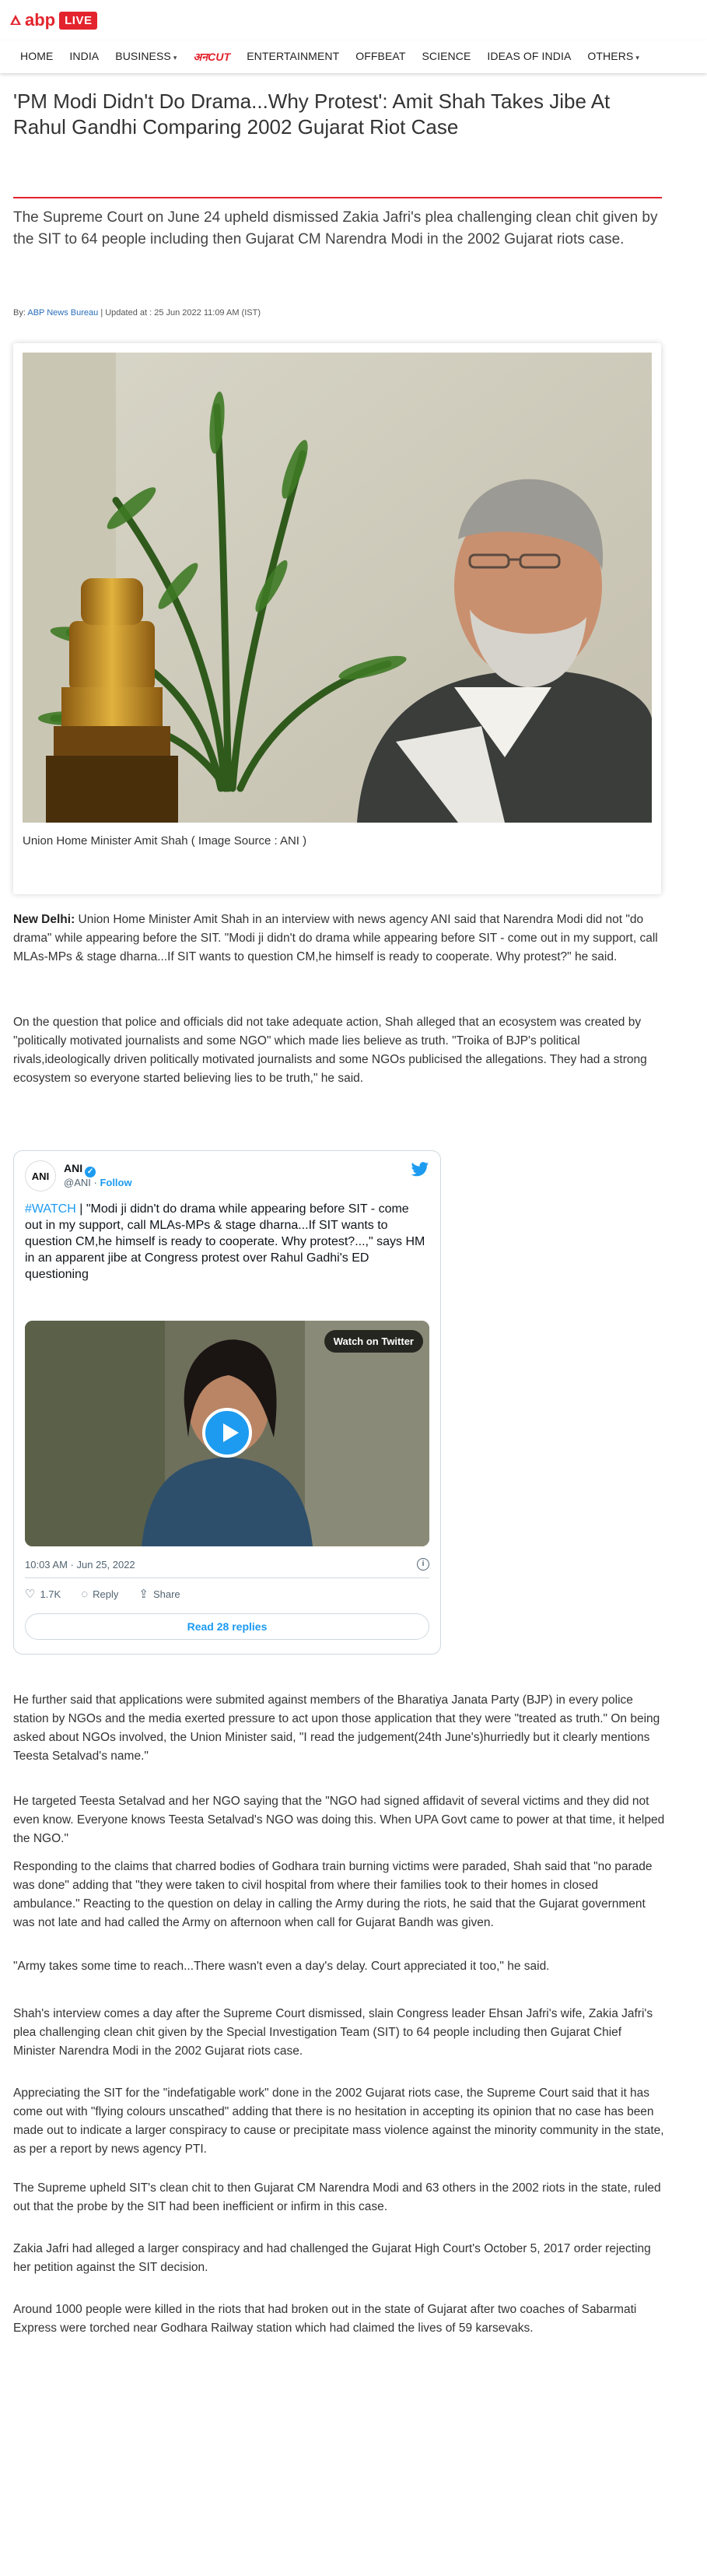 This screenshot has width=707, height=2576. I want to click on byline-prefix: By:, so click(19, 313).